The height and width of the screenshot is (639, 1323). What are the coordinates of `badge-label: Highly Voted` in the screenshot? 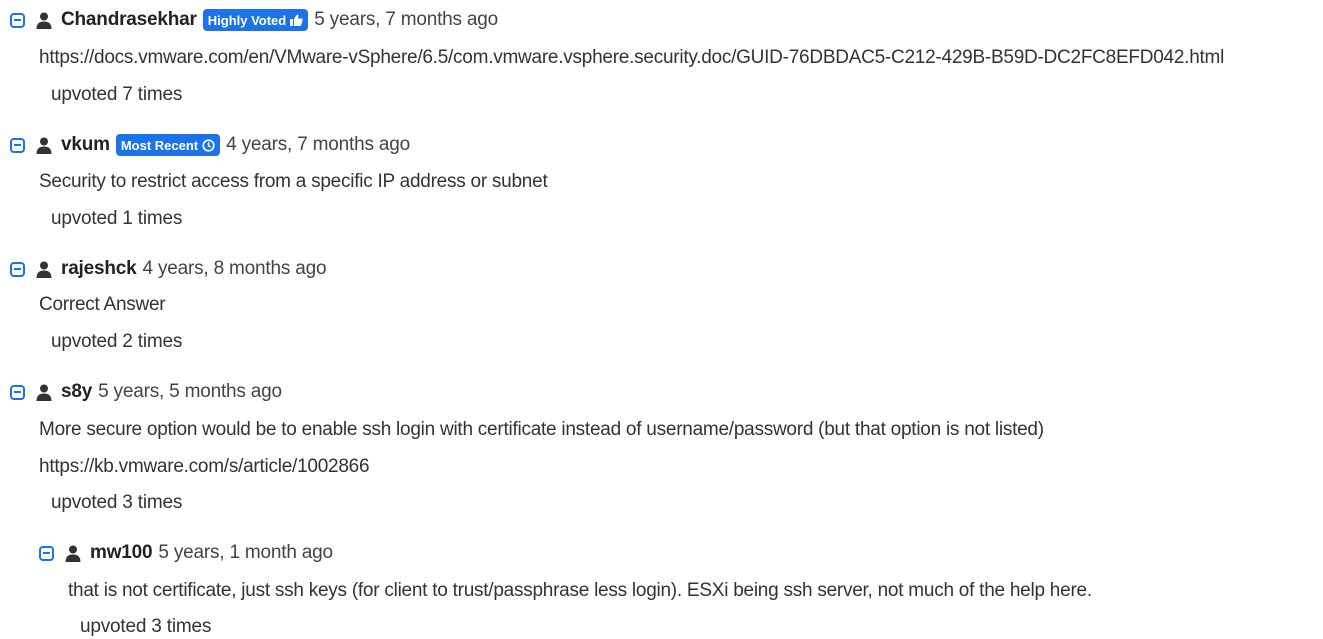 It's located at (247, 20).